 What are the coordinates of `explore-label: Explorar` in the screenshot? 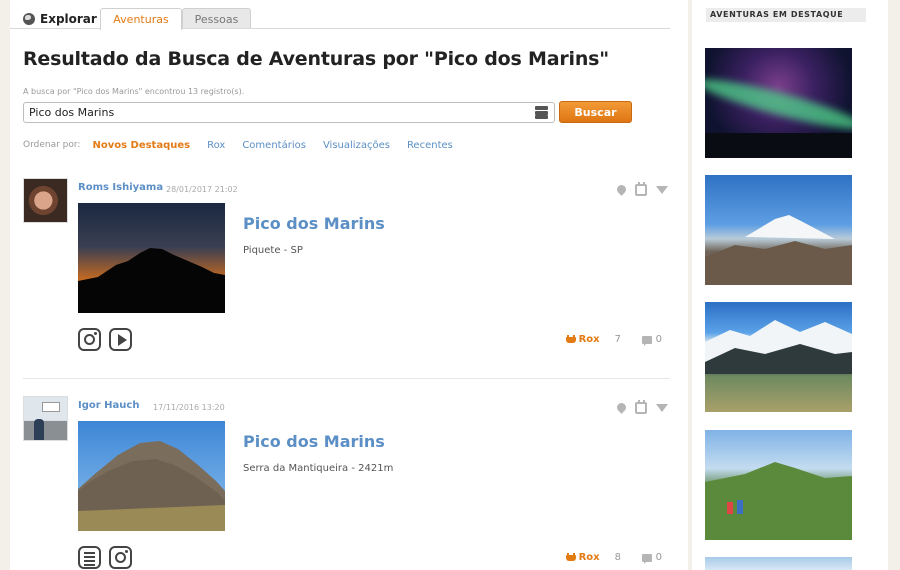 It's located at (68, 19).